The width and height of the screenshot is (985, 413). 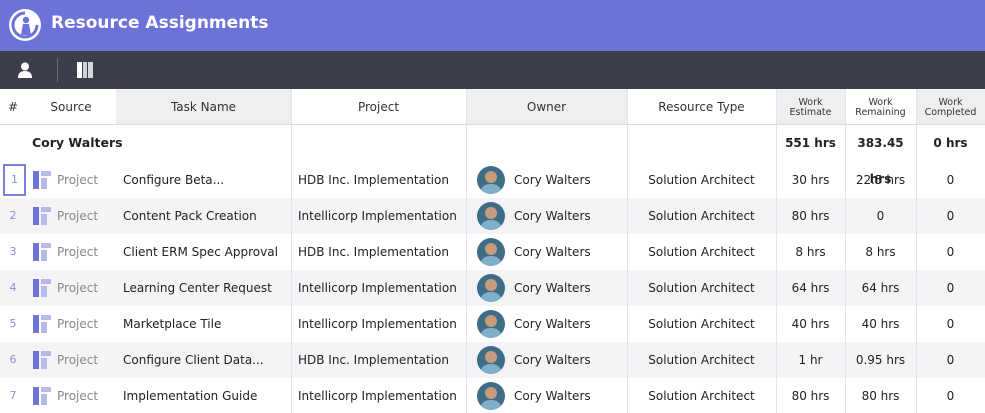 What do you see at coordinates (880, 360) in the screenshot?
I see `work-remaining: 0.95 hrs` at bounding box center [880, 360].